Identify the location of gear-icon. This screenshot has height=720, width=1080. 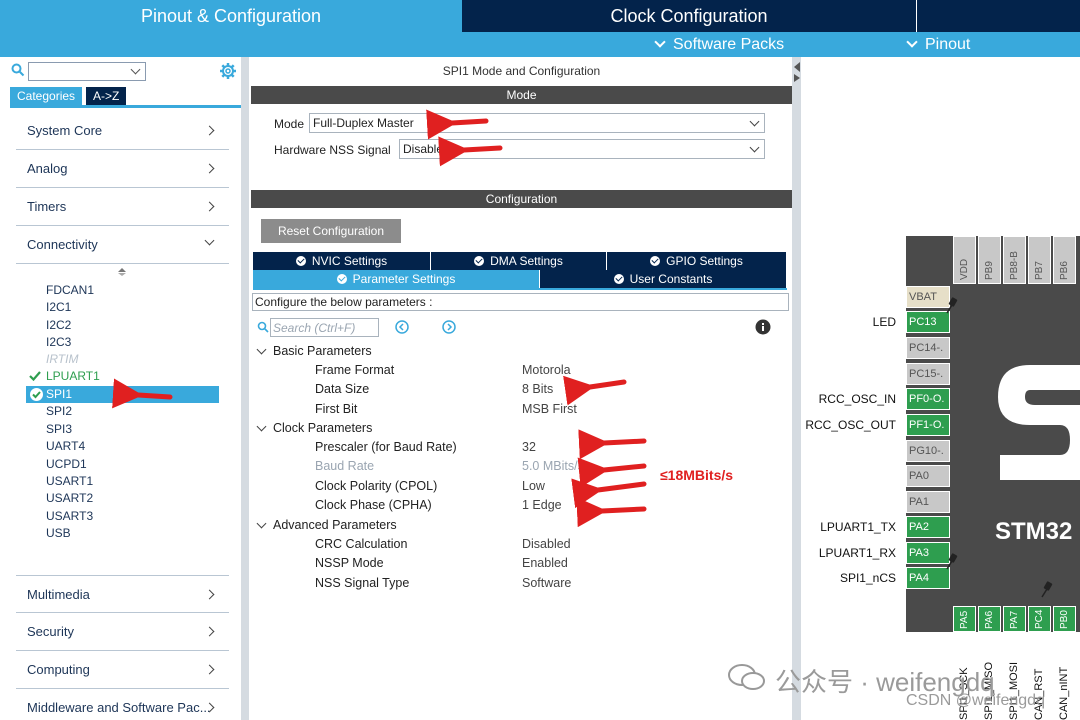
(228, 71).